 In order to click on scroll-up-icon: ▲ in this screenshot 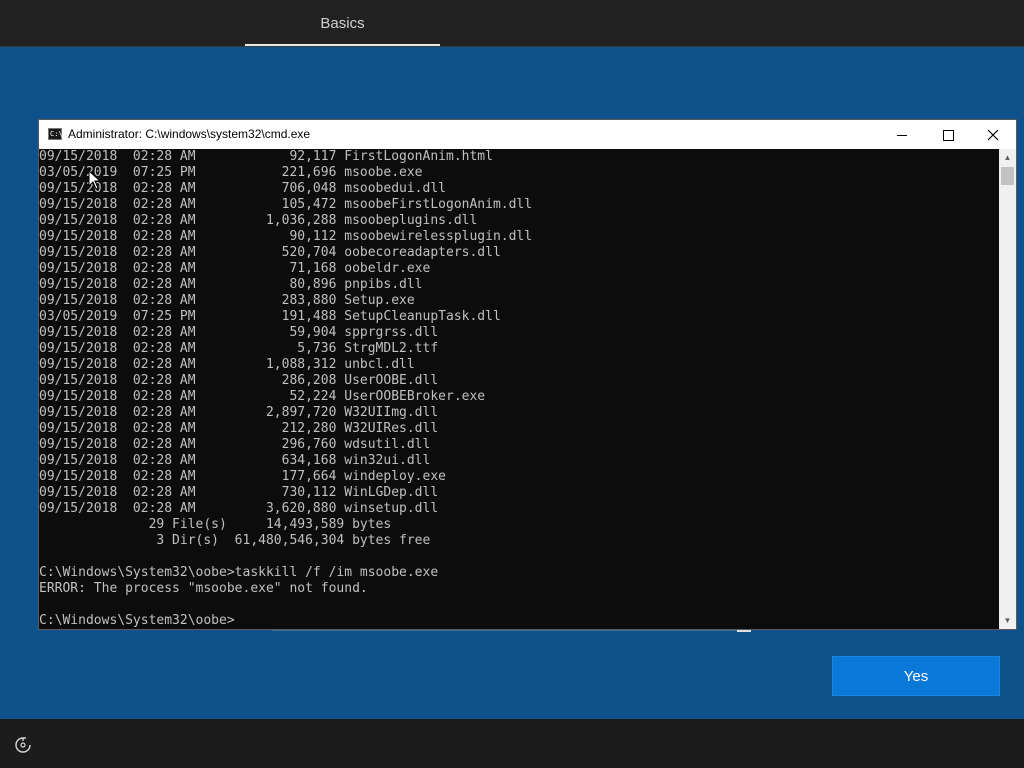, I will do `click(1007, 157)`.